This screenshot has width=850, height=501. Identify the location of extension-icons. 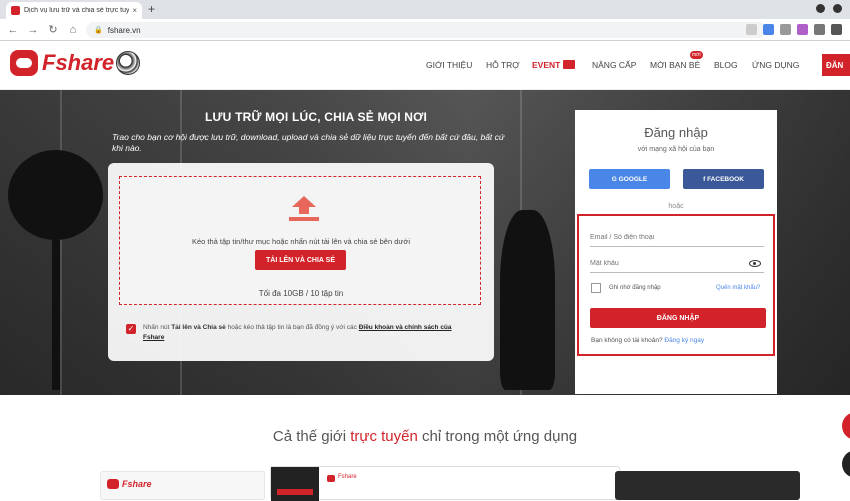
(794, 29).